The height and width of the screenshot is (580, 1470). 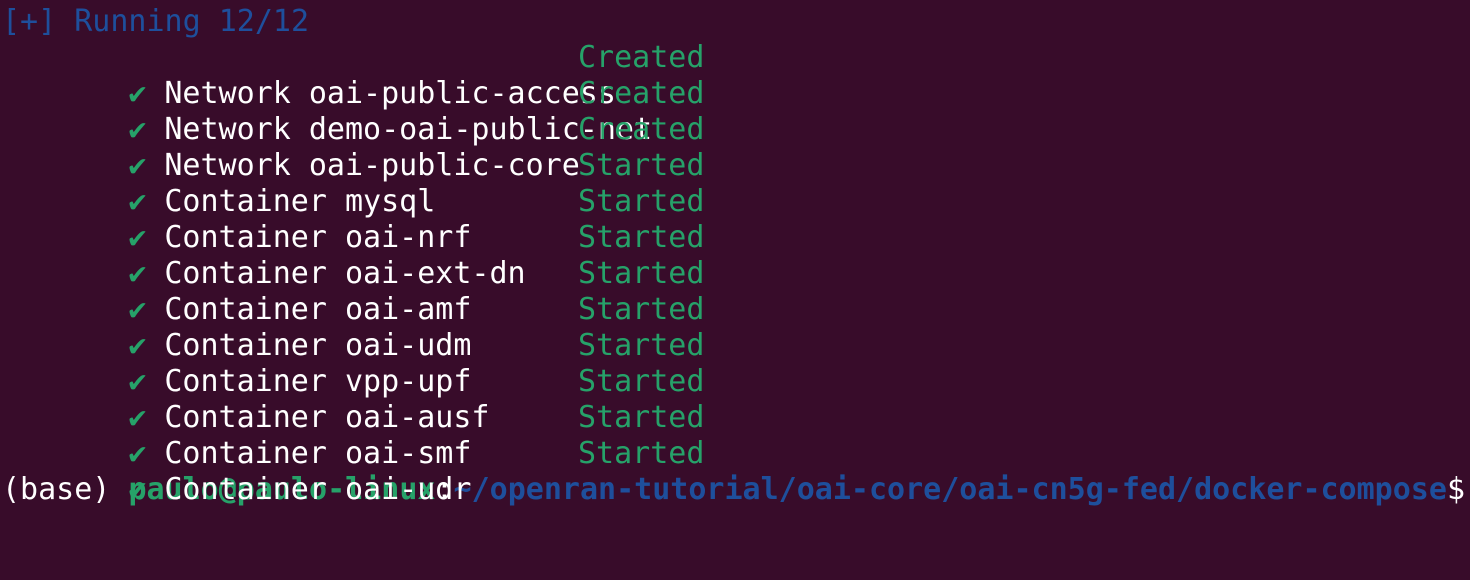 What do you see at coordinates (736, 291) in the screenshot?
I see `resource-row: ✔ Container oai-amf Started` at bounding box center [736, 291].